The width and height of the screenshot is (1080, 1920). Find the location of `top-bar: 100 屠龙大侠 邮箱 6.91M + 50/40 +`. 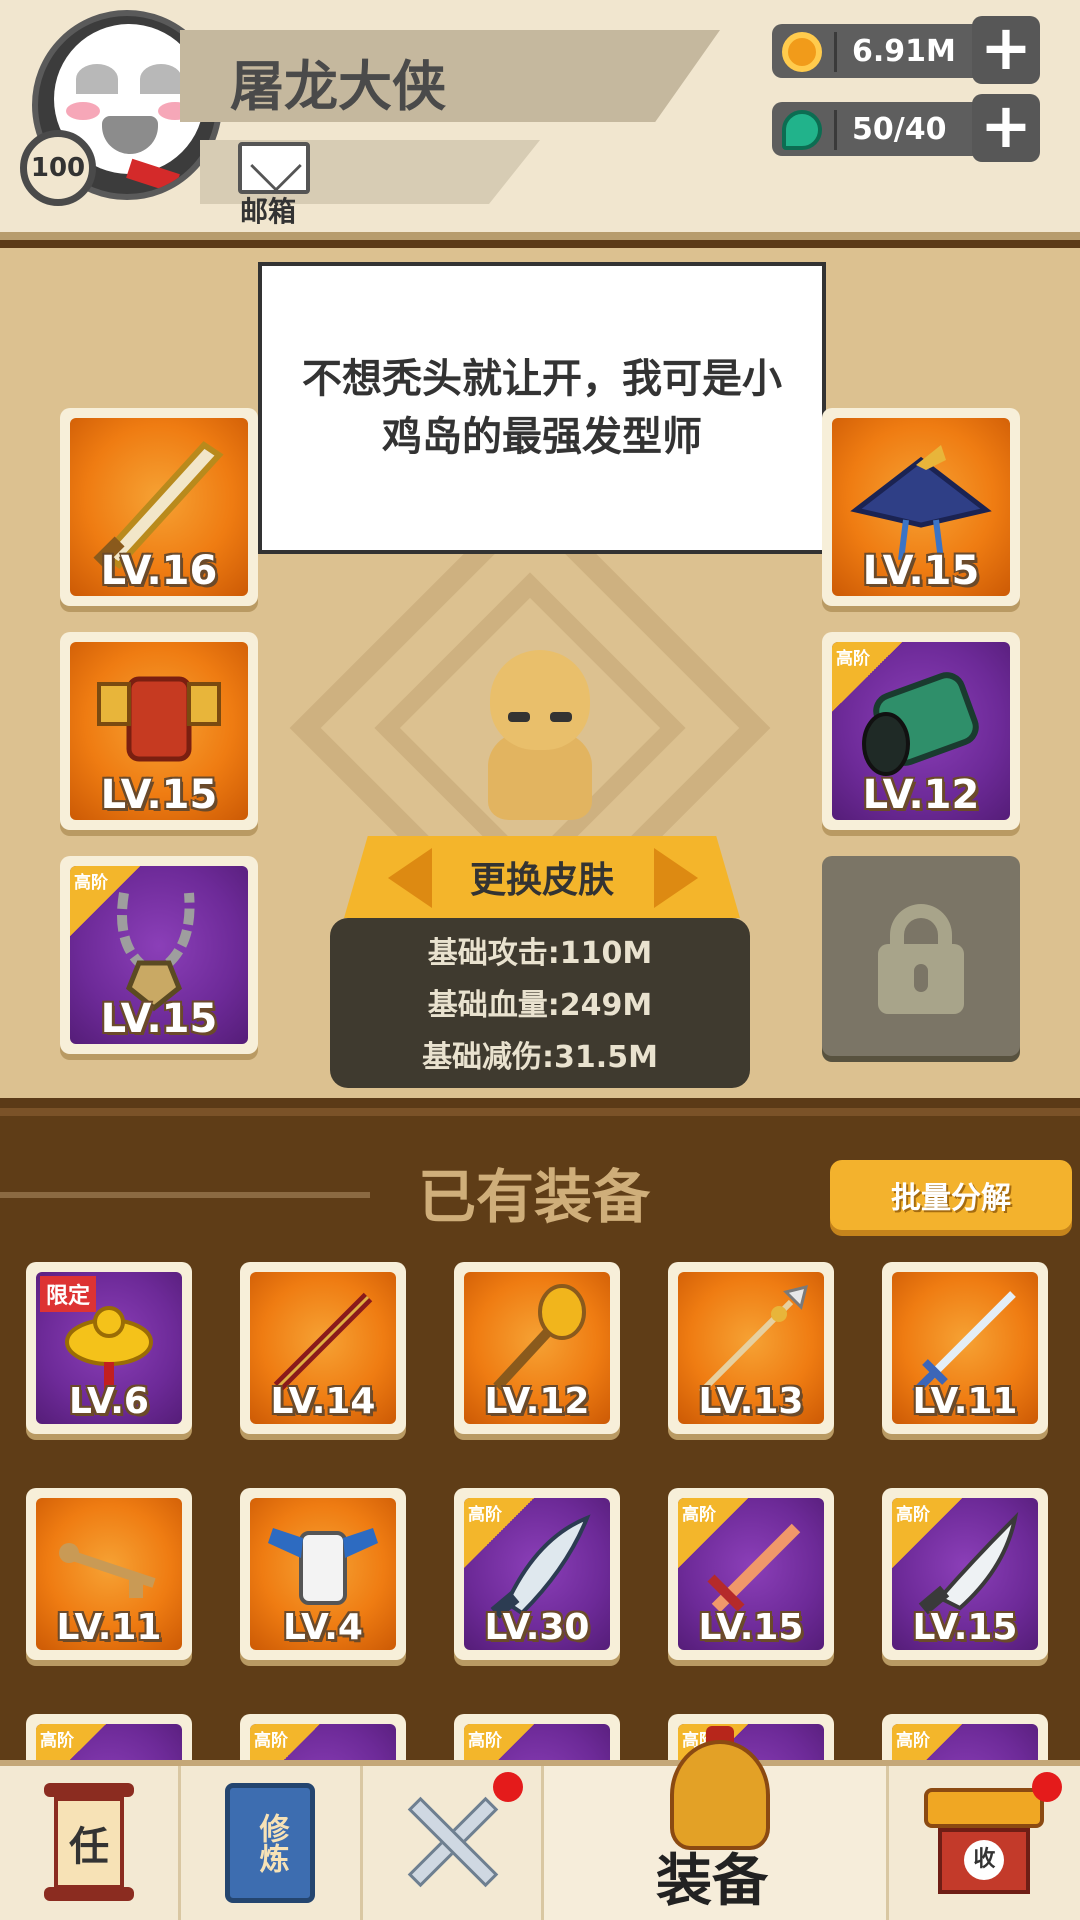

top-bar: 100 屠龙大侠 邮箱 6.91M + 50/40 + is located at coordinates (540, 120).